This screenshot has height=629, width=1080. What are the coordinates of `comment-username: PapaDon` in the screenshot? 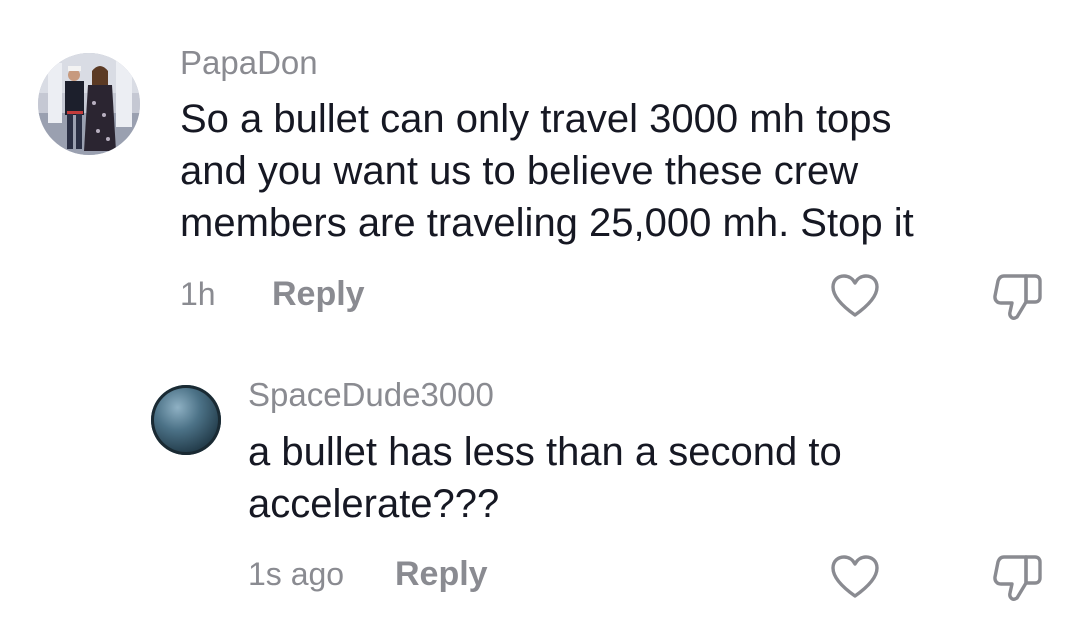 It's located at (249, 63).